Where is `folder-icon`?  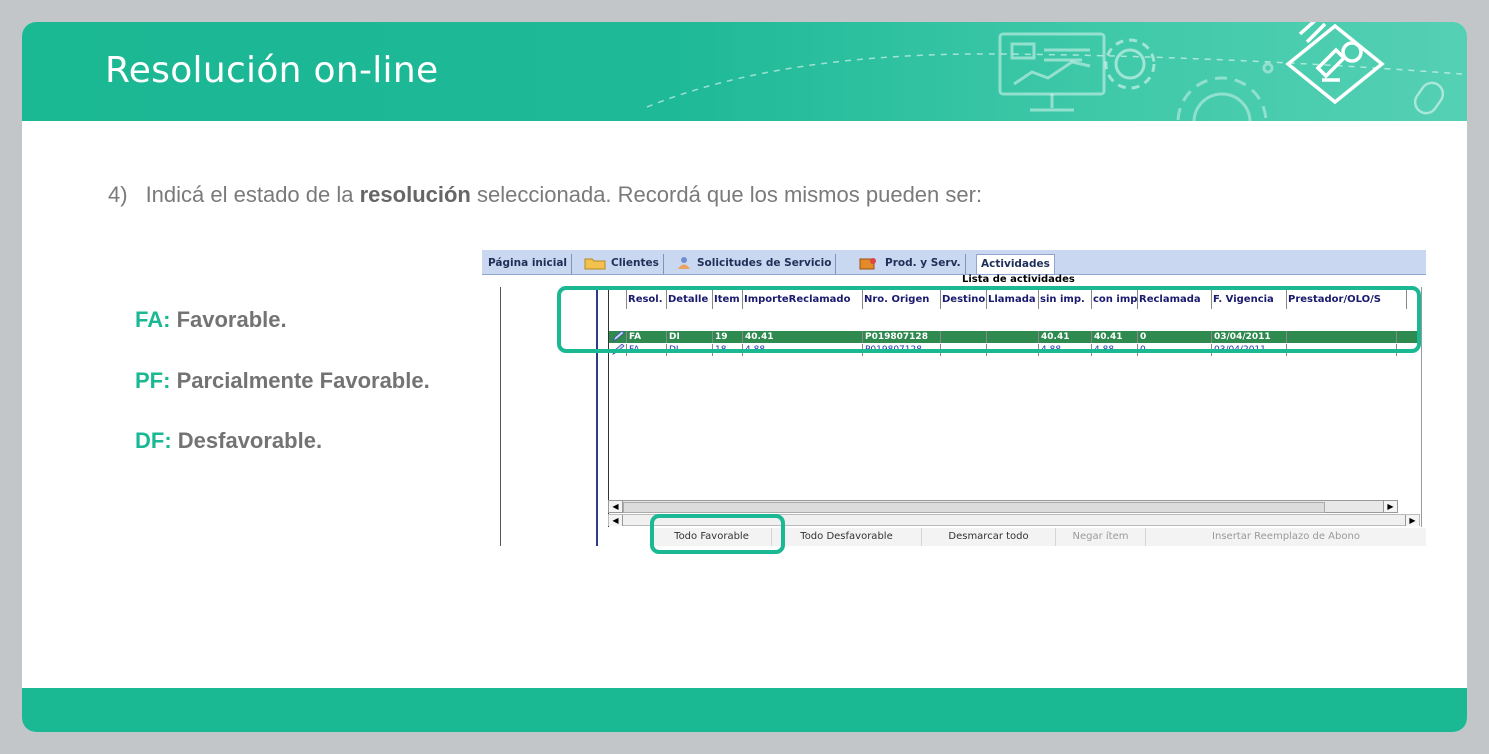
folder-icon is located at coordinates (595, 264).